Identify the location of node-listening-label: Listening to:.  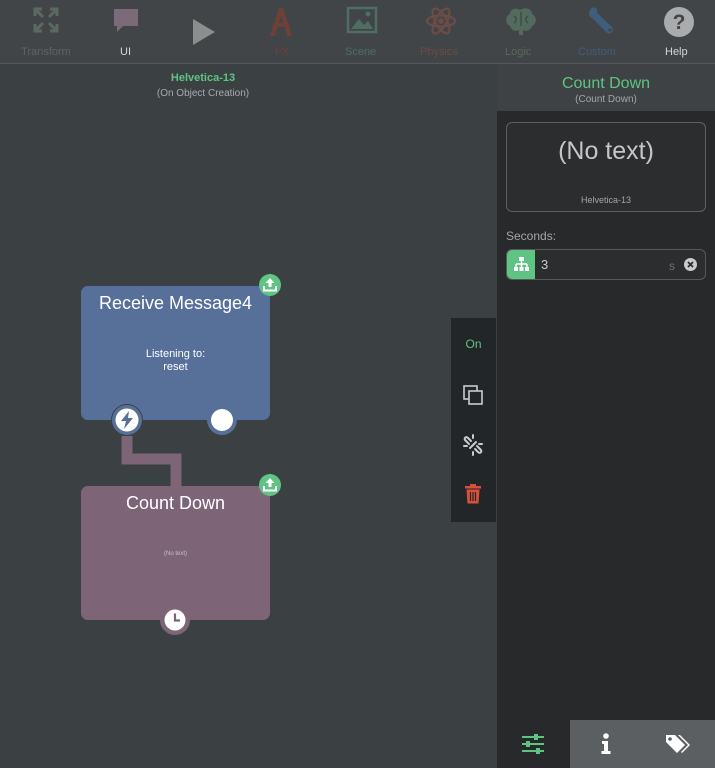
(175, 354).